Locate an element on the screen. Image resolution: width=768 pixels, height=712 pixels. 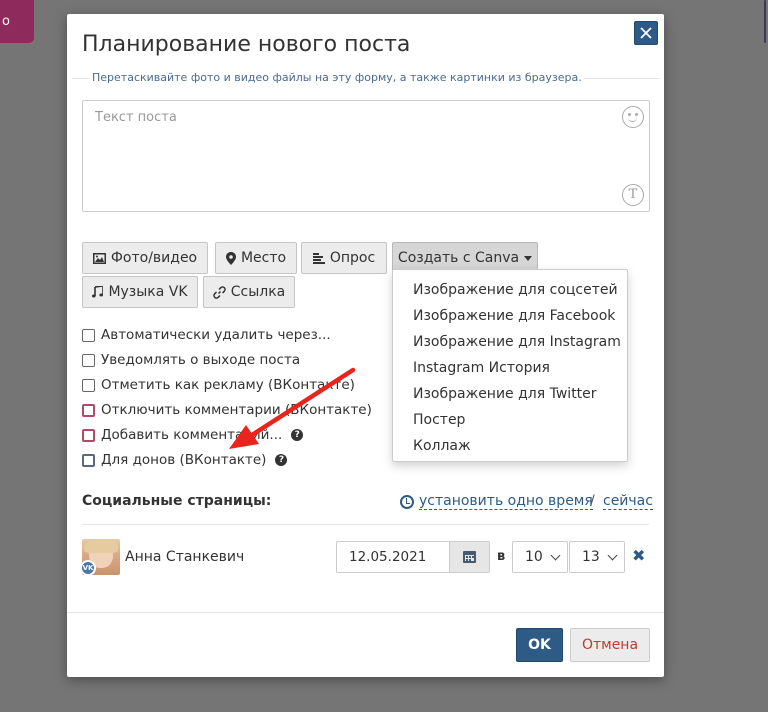
poll-icon is located at coordinates (318, 258).